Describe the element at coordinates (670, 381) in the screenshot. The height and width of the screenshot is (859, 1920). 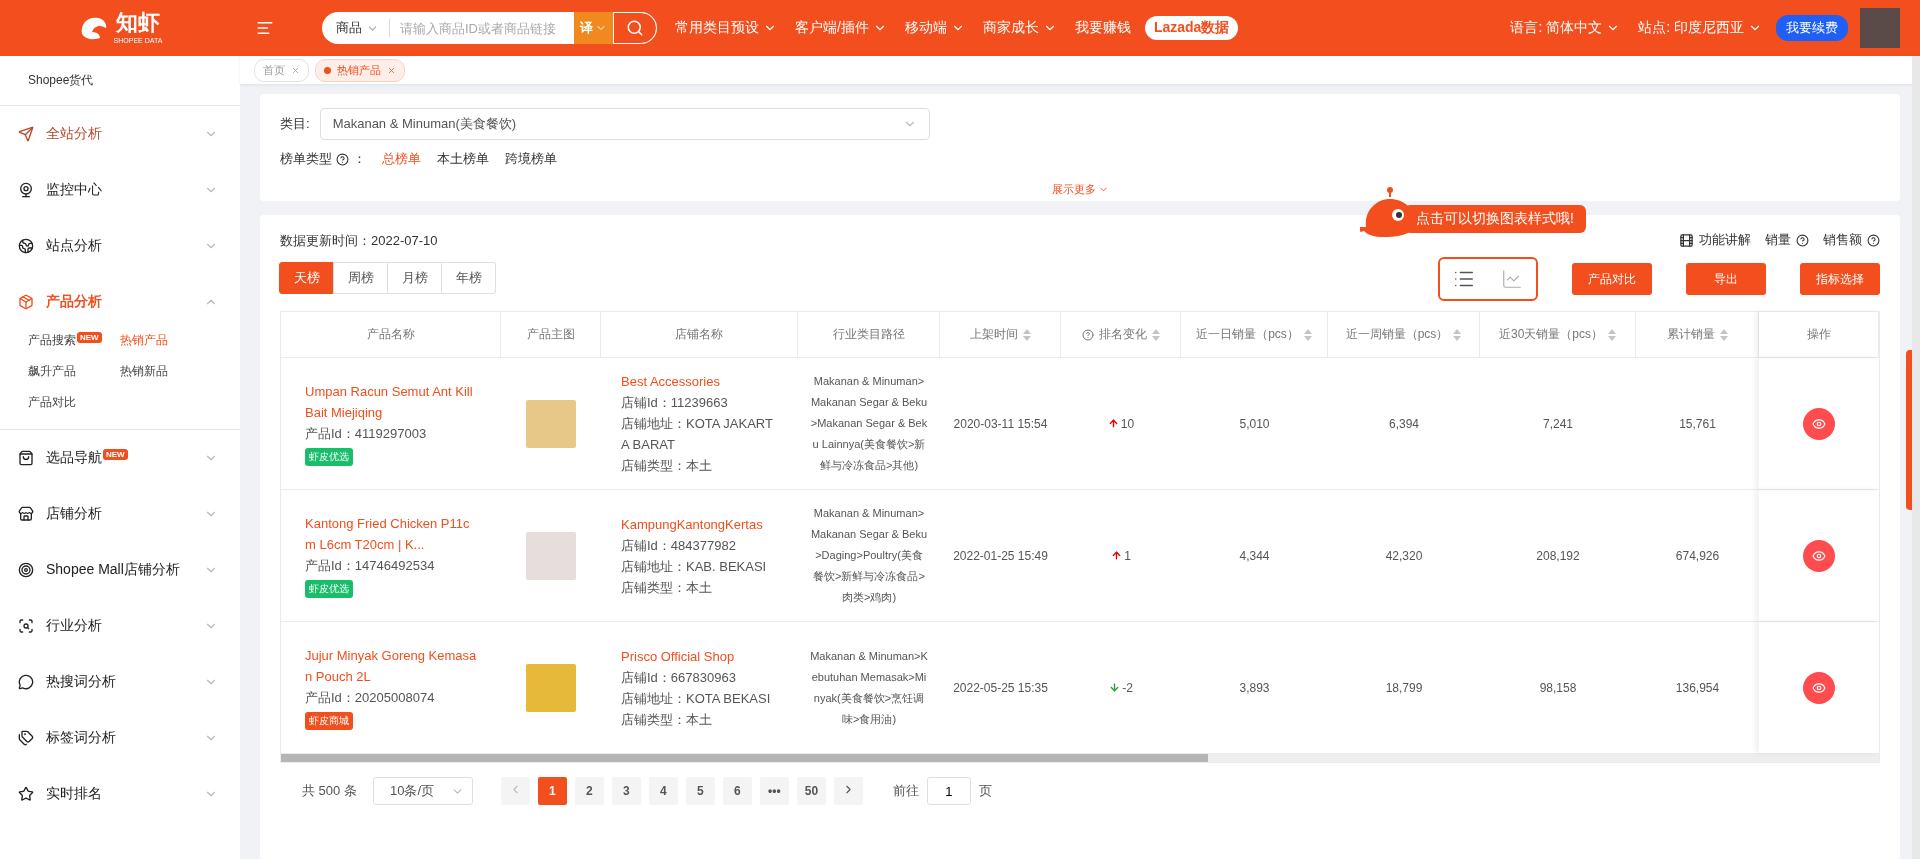
I see `store-name-link: Best Accessories` at that location.